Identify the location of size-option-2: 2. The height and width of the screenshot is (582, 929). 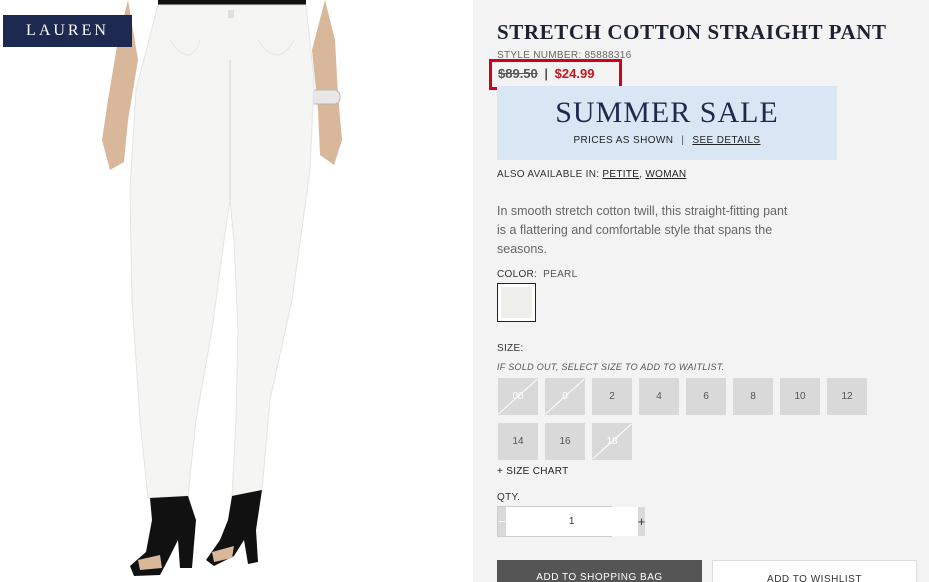
(612, 396).